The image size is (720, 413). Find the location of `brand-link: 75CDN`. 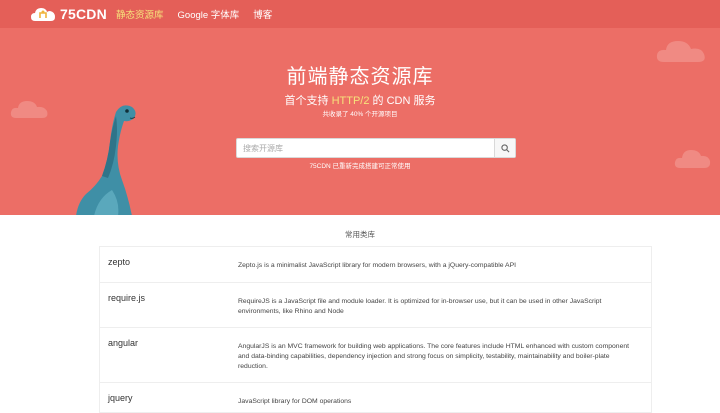

brand-link: 75CDN is located at coordinates (68, 14).